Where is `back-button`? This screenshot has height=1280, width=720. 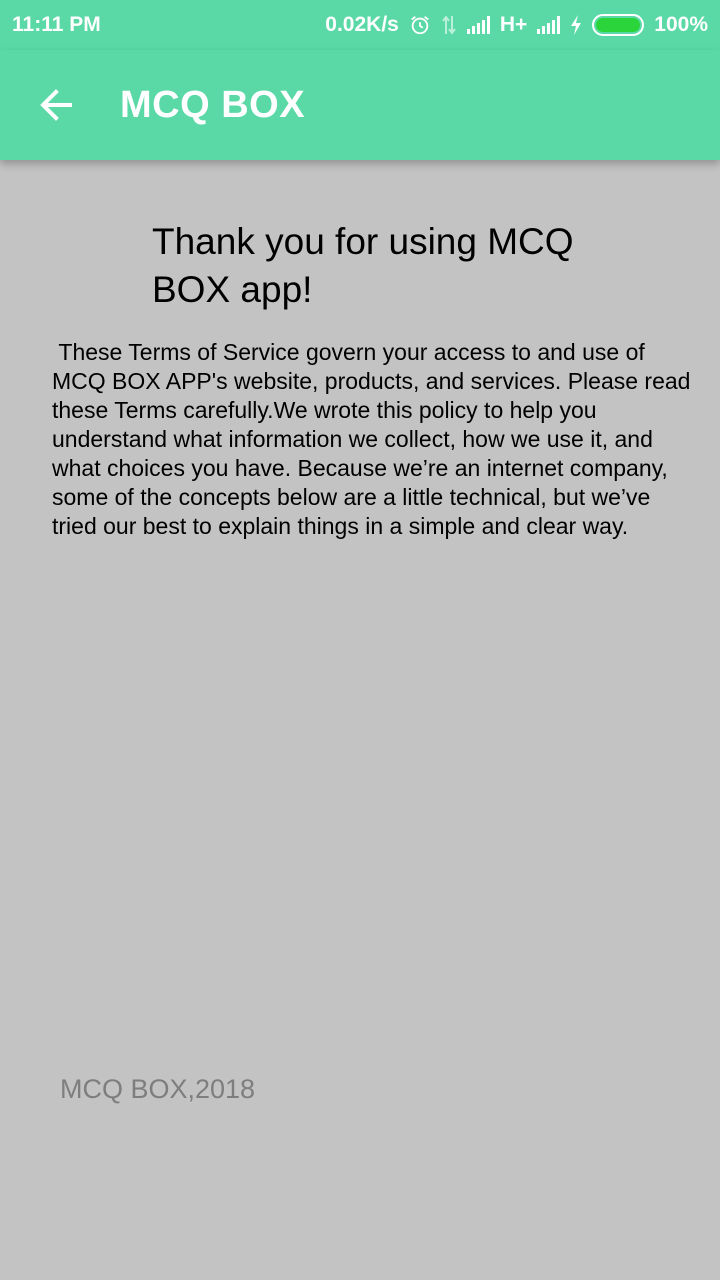 back-button is located at coordinates (56, 105).